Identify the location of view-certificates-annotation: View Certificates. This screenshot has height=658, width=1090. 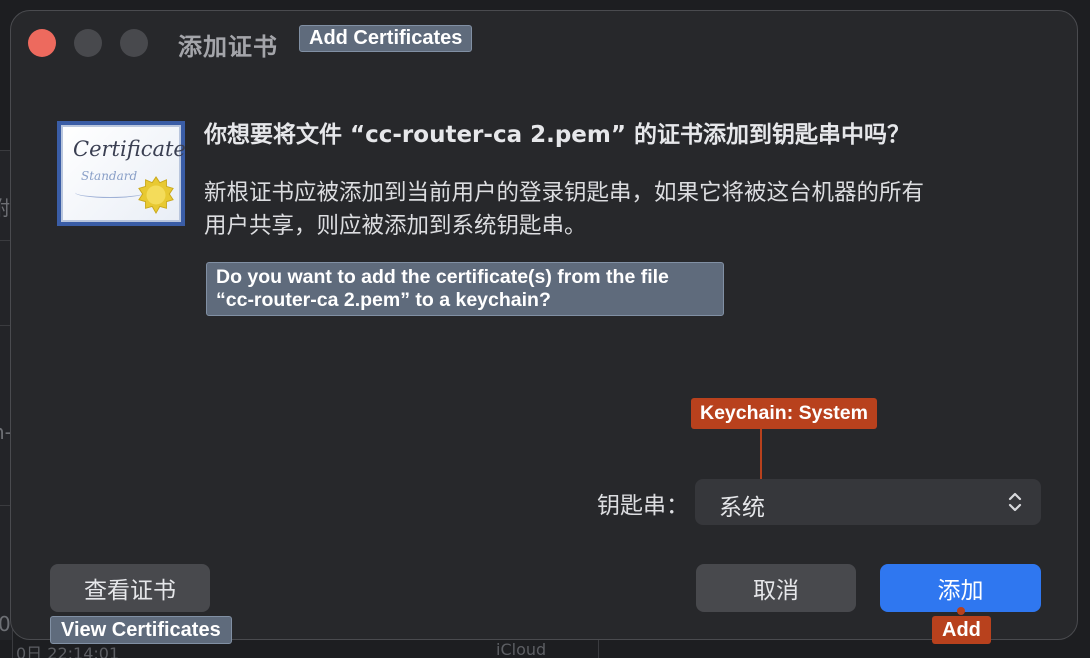
(141, 630).